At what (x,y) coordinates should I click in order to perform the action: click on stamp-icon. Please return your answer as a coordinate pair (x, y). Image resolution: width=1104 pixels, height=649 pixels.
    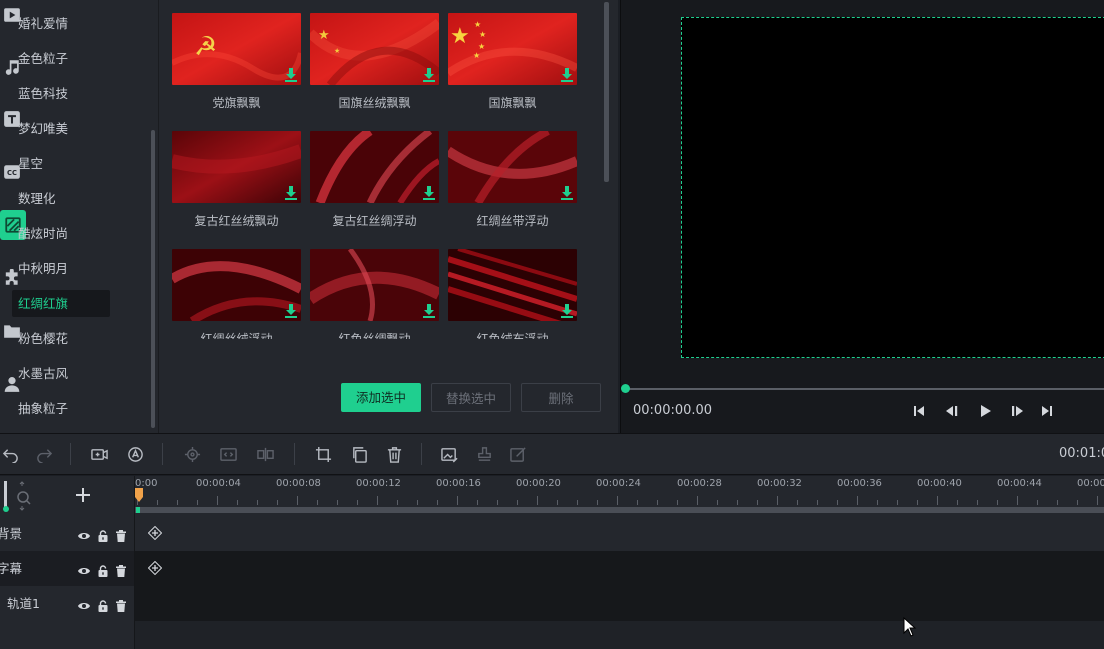
    Looking at the image, I should click on (484, 454).